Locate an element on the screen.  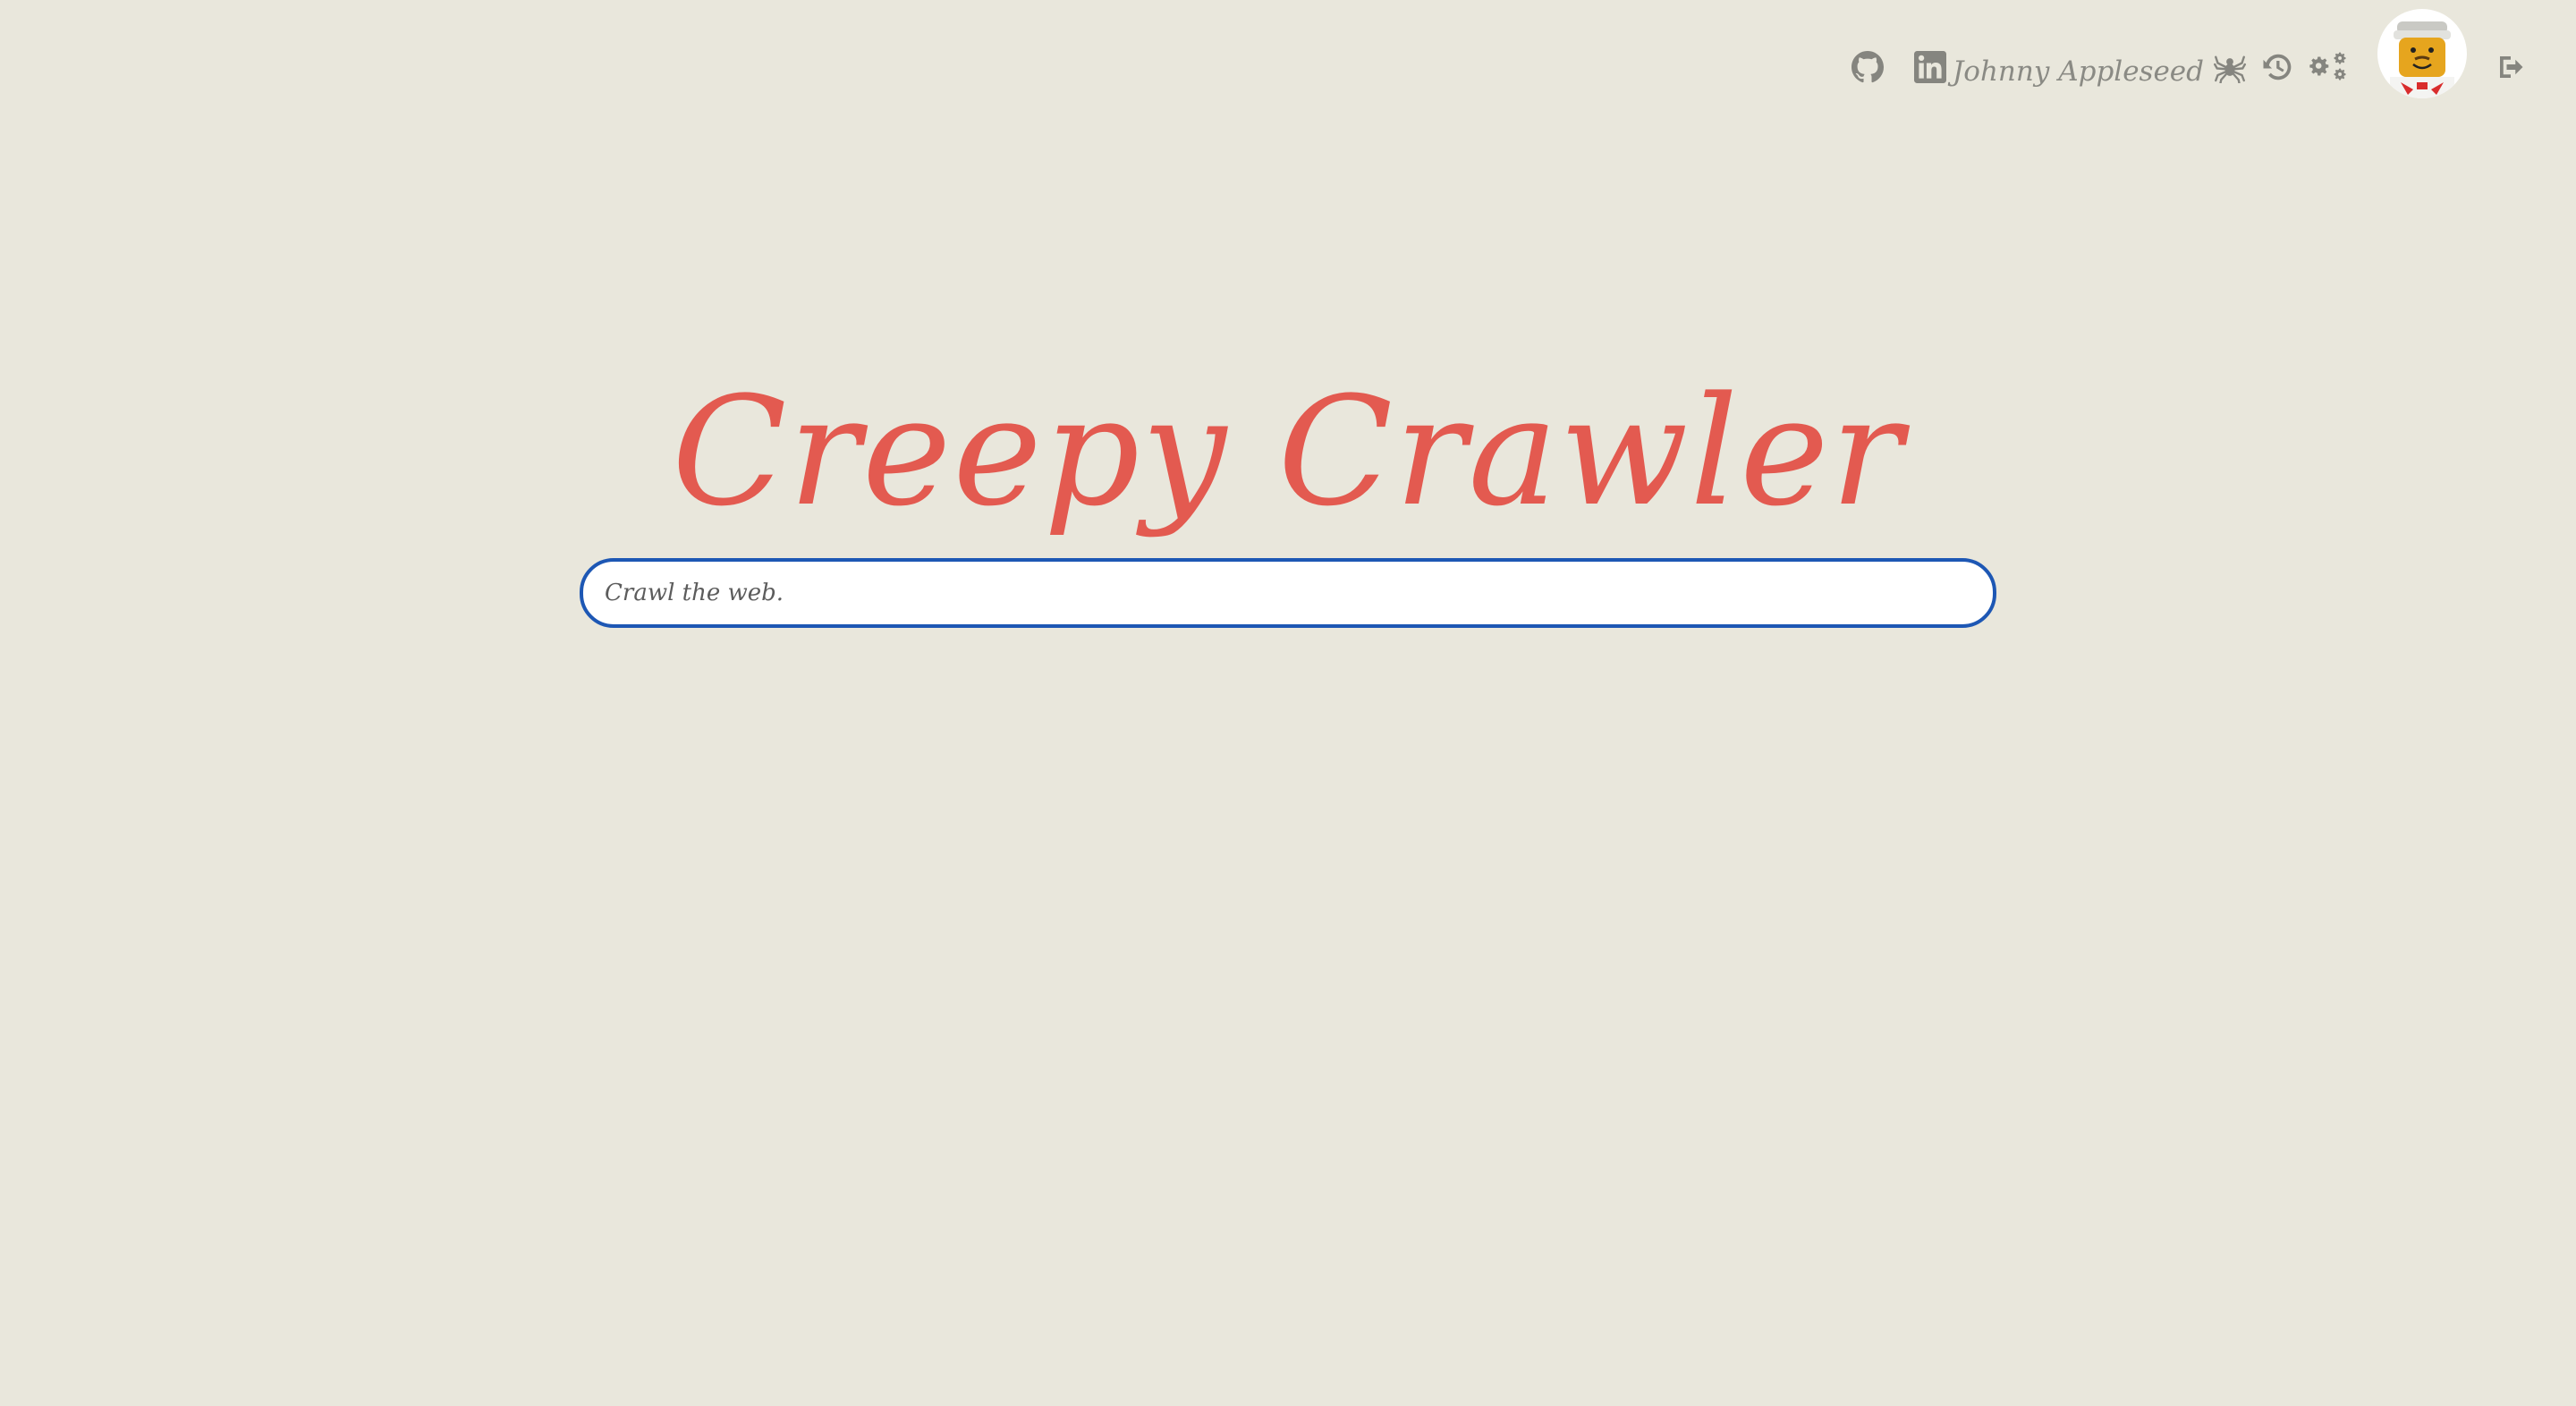
linkedin-icon is located at coordinates (1930, 67).